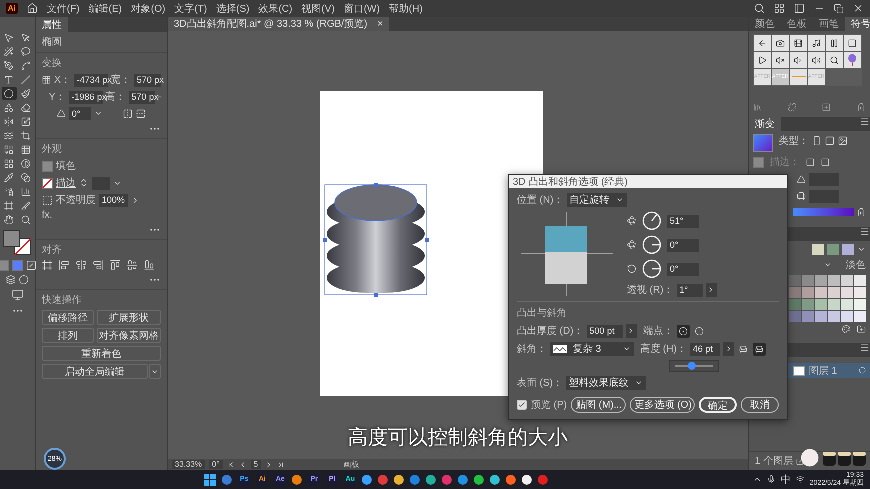 The image size is (870, 489). Describe the element at coordinates (101, 215) in the screenshot. I see `fx-button: fx.` at that location.